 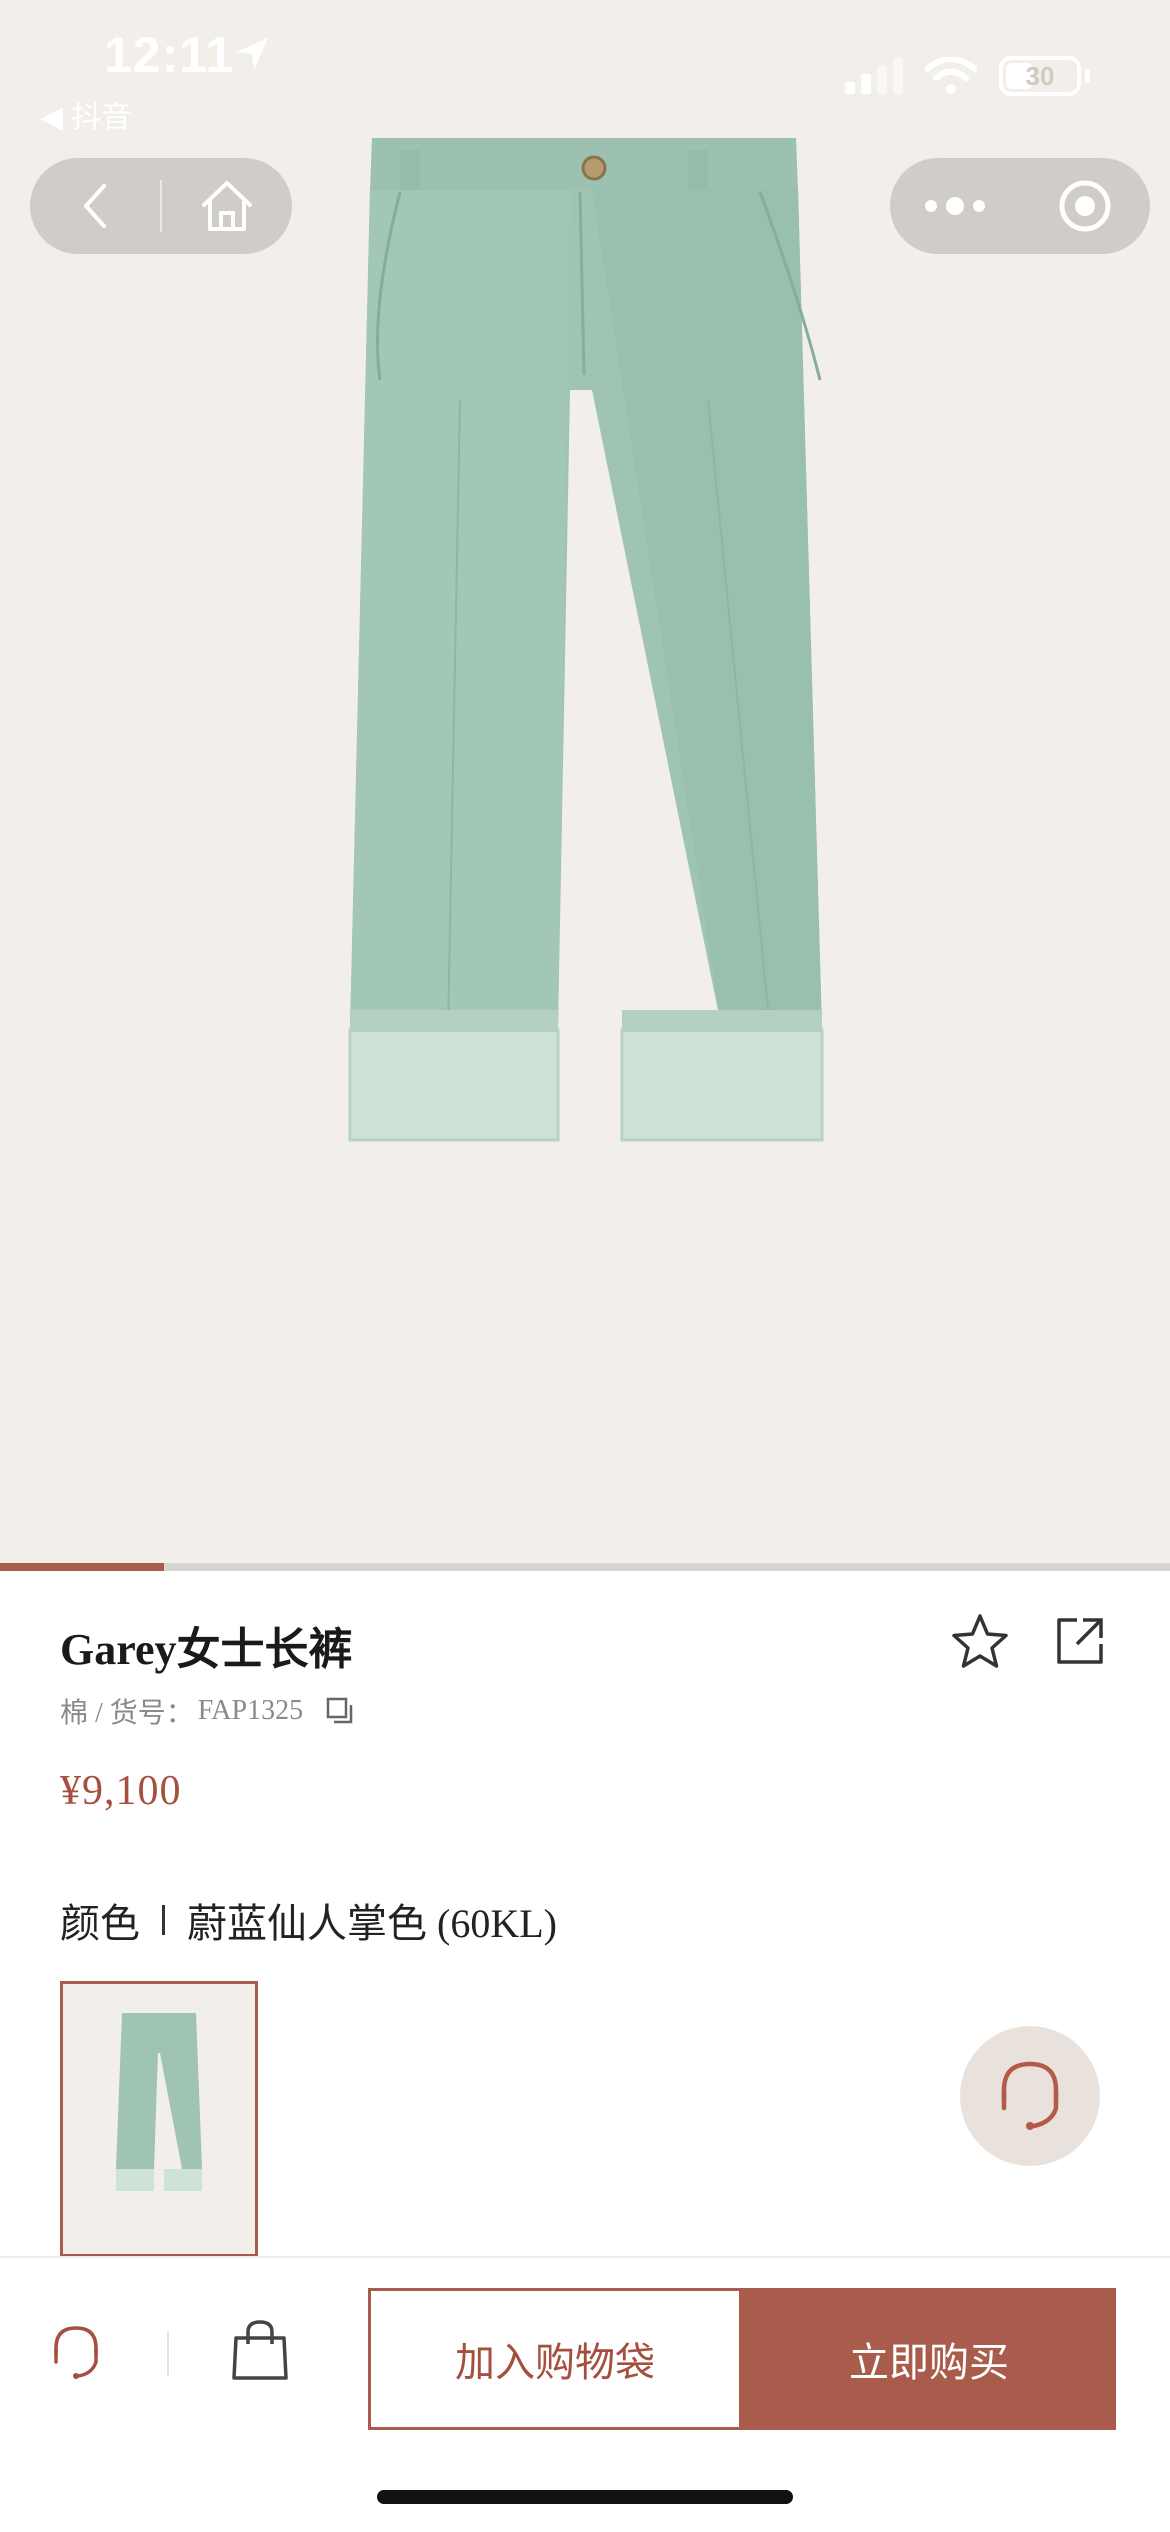 I want to click on bottom-divider, so click(x=168, y=2354).